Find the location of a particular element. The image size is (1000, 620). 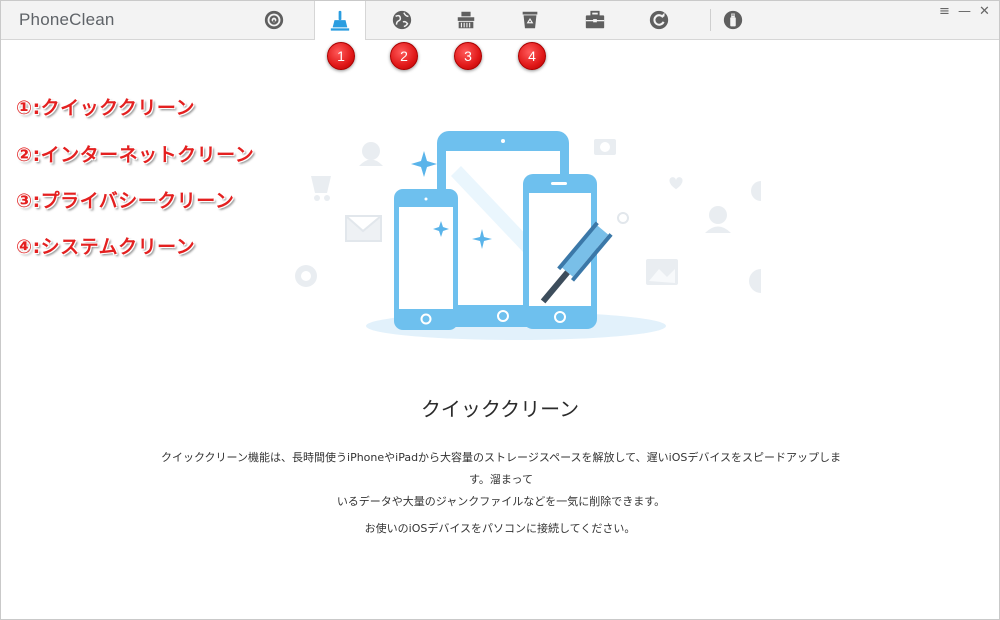

badge-1: 1 is located at coordinates (341, 56).